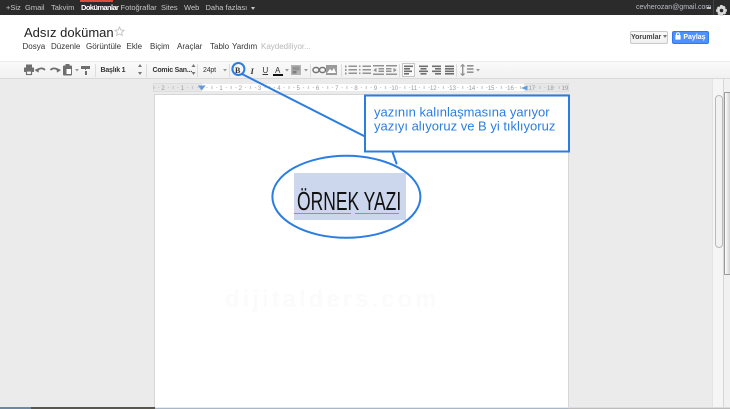 The height and width of the screenshot is (409, 730). What do you see at coordinates (462, 112) in the screenshot?
I see `svg-text: yazının kalınlaşmasına yarıyor` at bounding box center [462, 112].